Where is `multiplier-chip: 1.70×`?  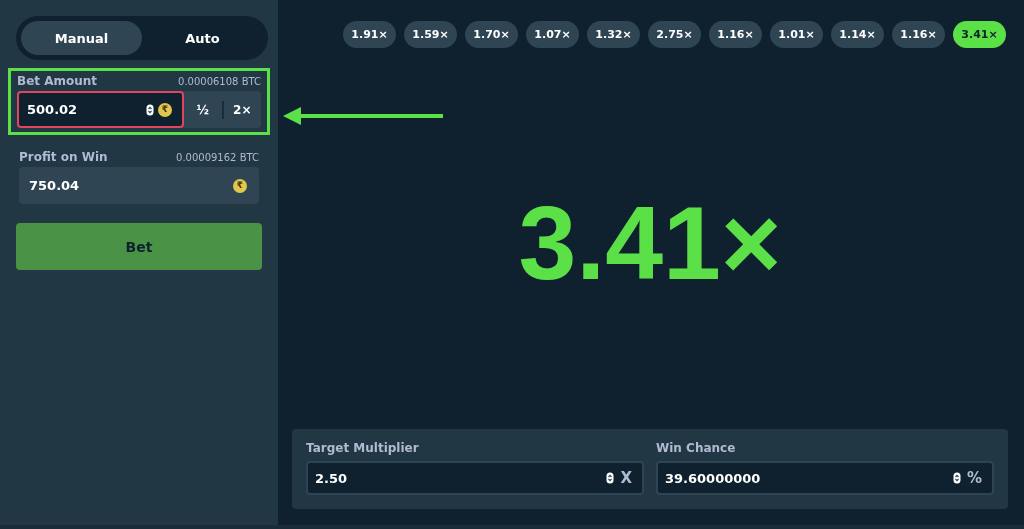
multiplier-chip: 1.70× is located at coordinates (491, 34).